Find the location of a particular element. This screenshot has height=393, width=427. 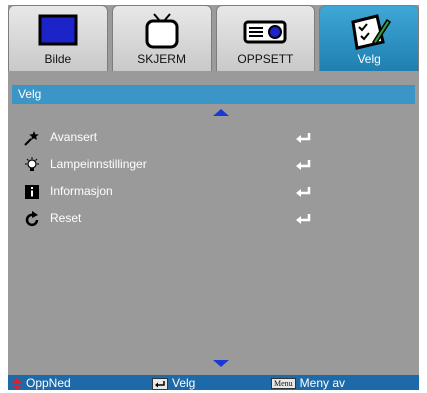

menu-item-label: Avansert is located at coordinates (74, 137).